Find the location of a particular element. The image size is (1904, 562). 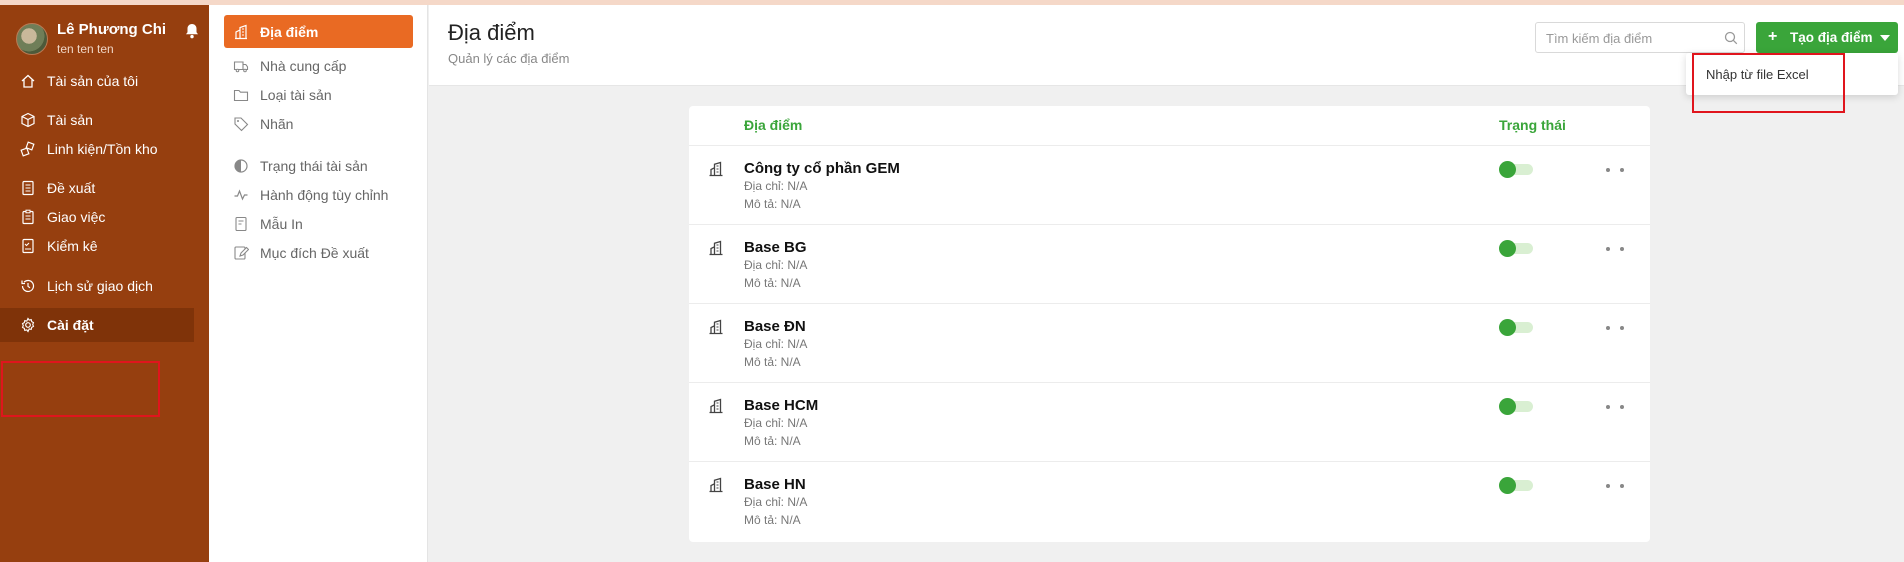

create-button-label: Tạo địa điểm is located at coordinates (1831, 37).